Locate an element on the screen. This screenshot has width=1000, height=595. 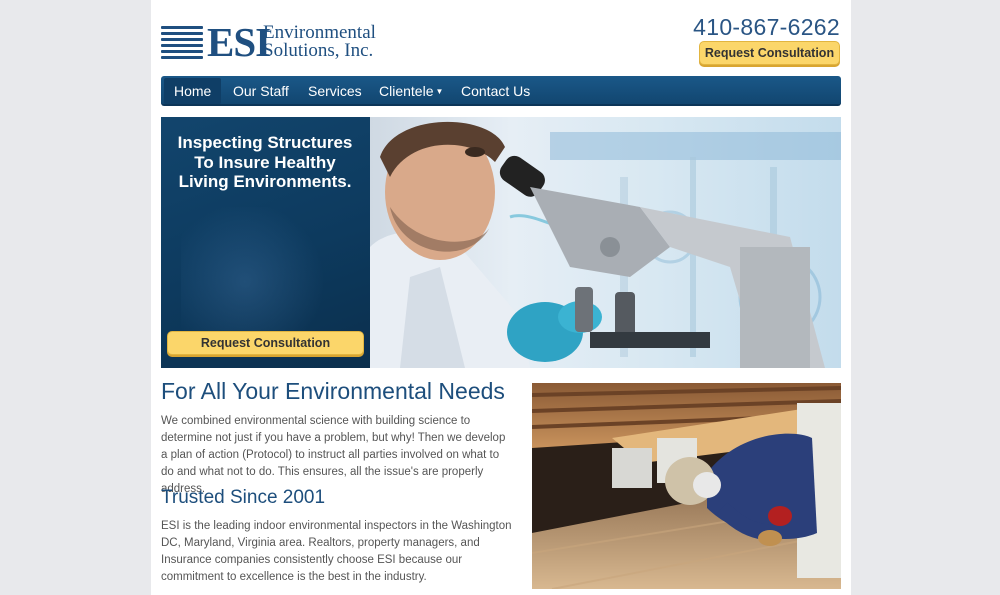
section-heading-needs: For All Your Environmental Needs is located at coordinates (333, 391).